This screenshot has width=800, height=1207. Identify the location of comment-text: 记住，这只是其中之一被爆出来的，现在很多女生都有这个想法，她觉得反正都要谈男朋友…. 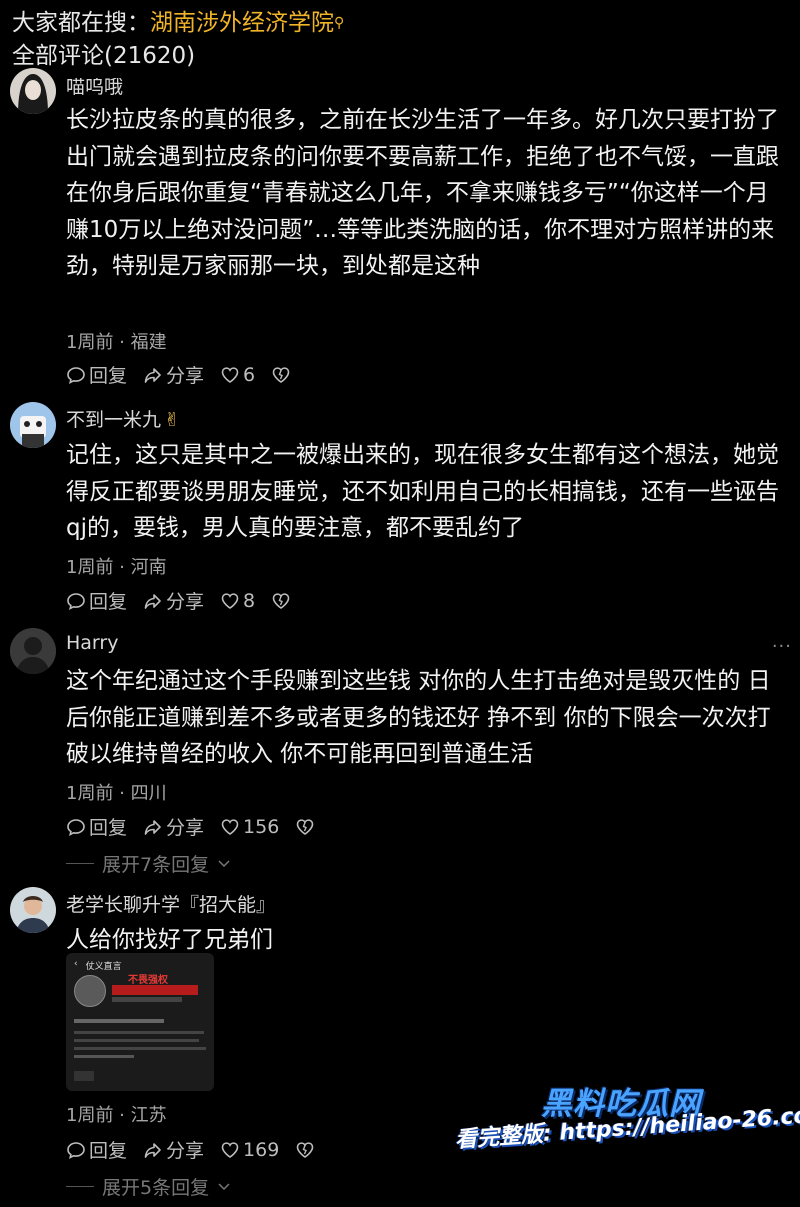
(422, 491).